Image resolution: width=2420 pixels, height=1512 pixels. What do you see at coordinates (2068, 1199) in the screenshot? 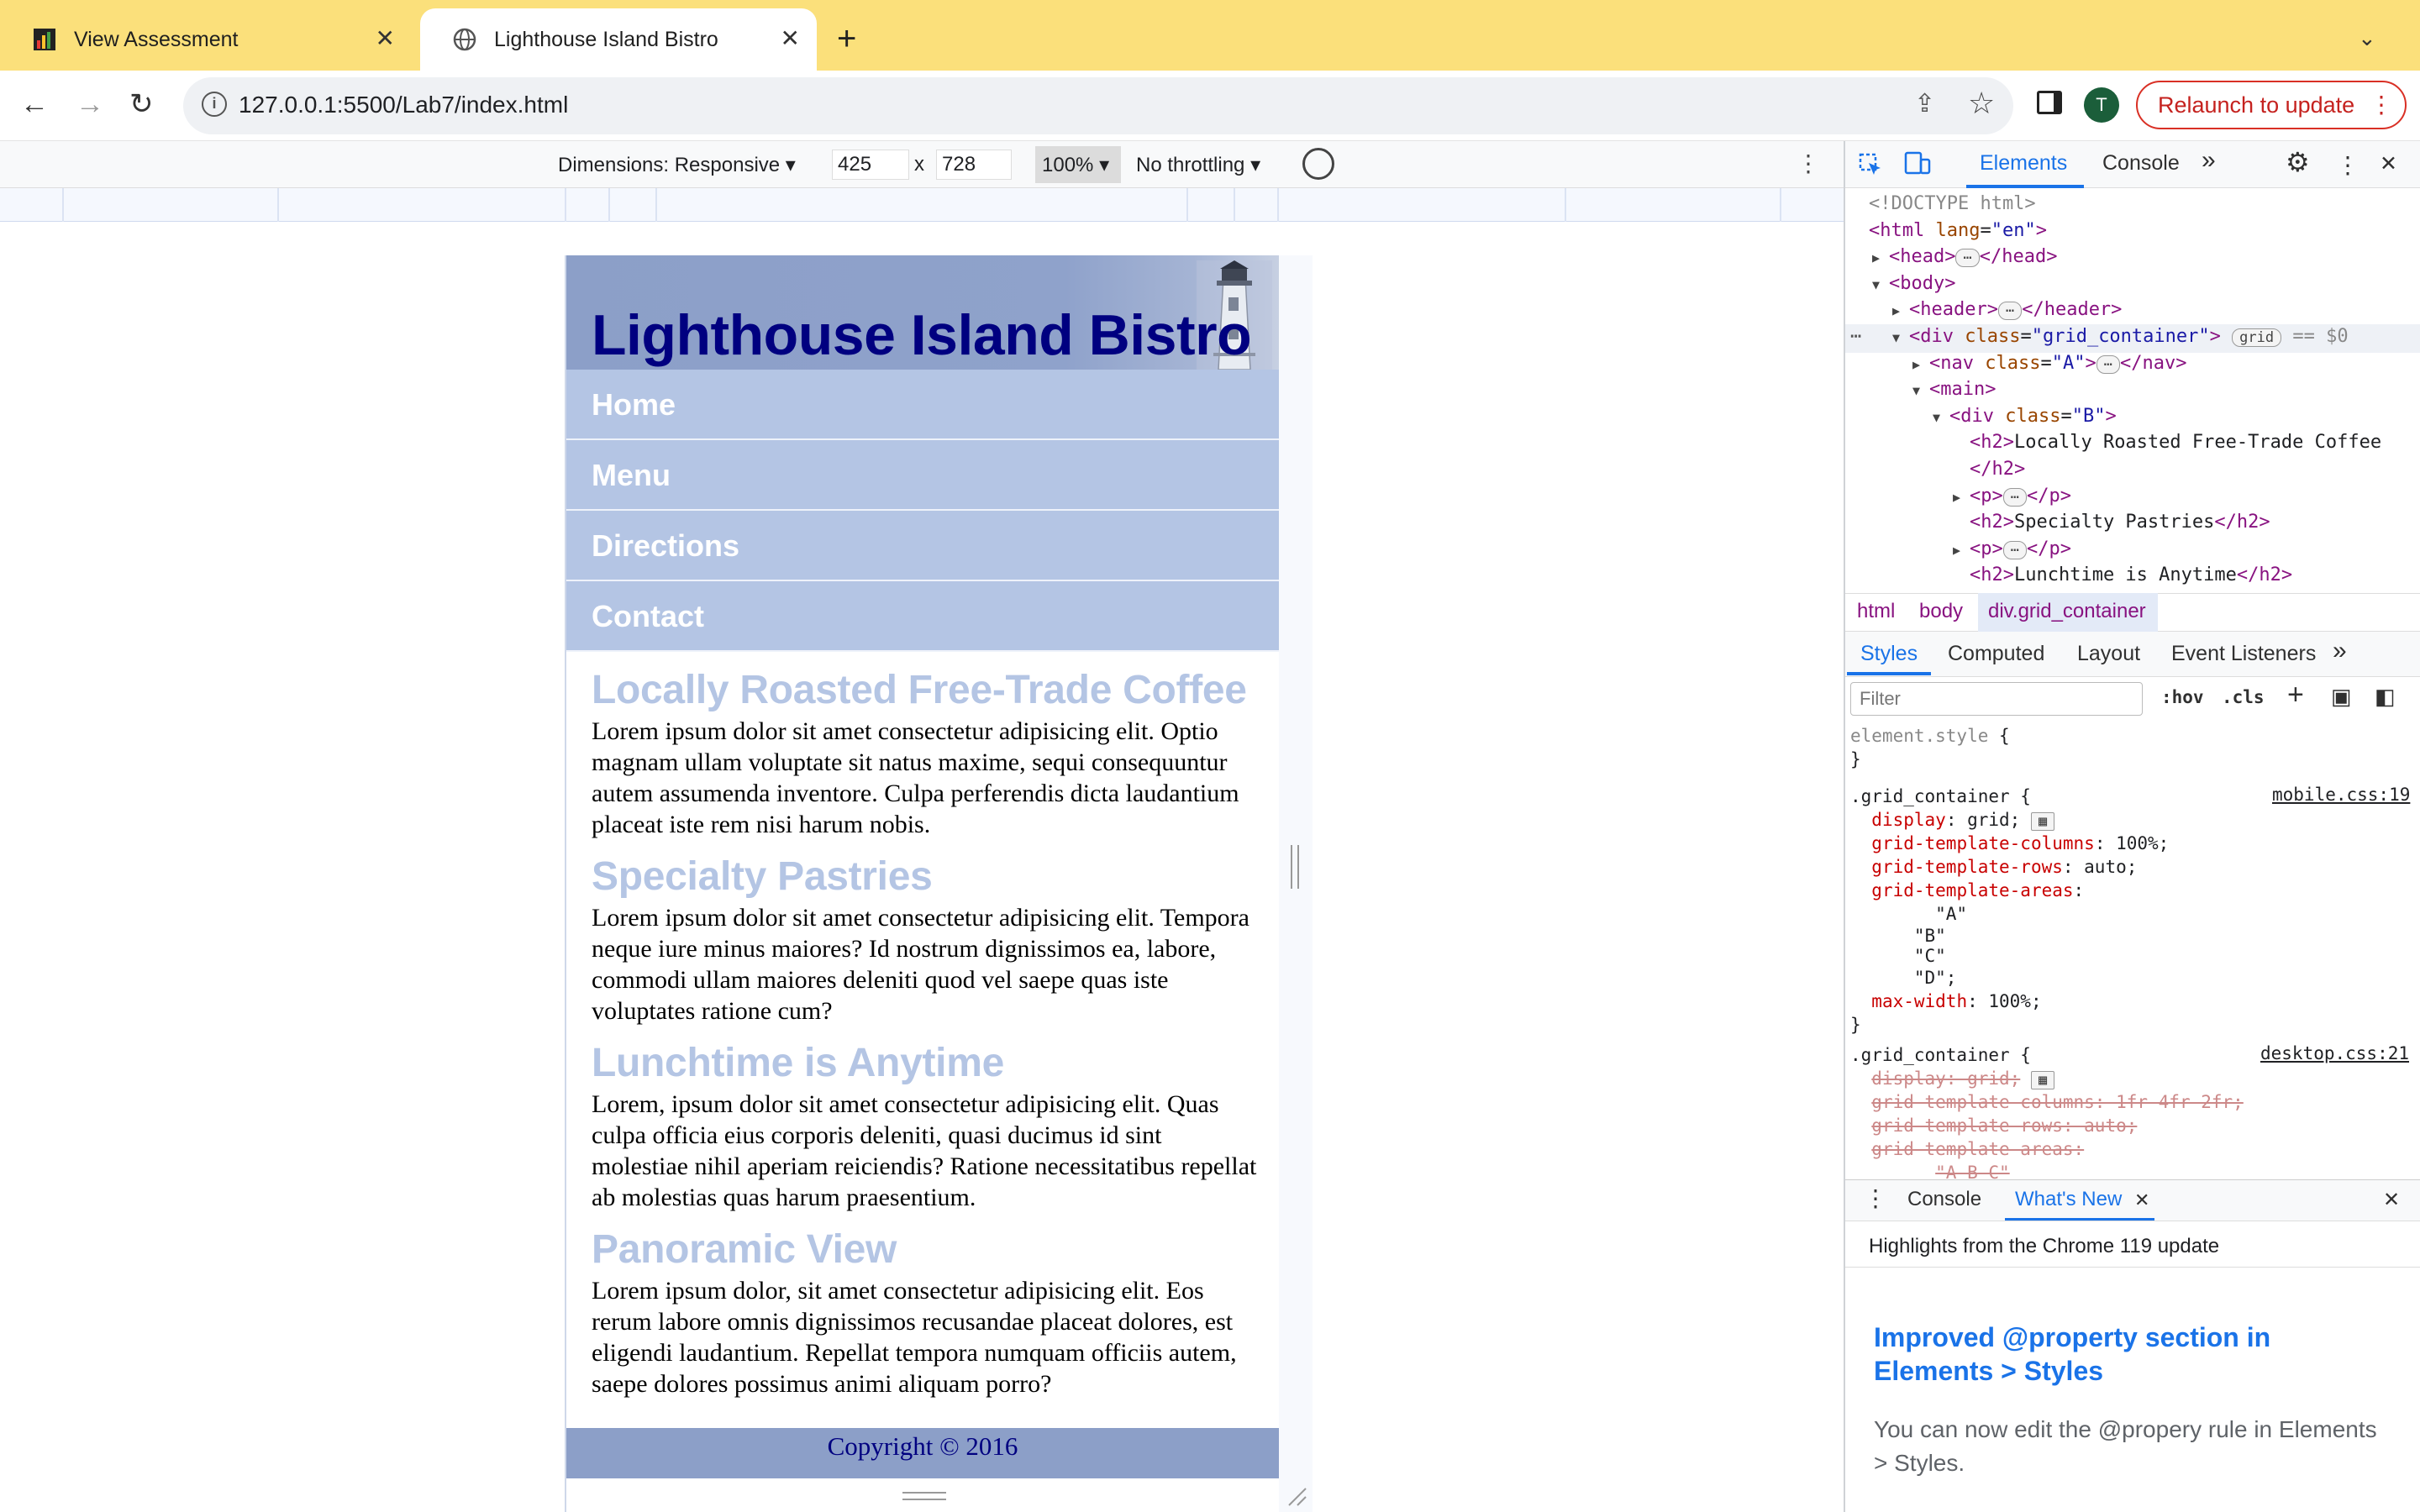
I see `drawer-tab-whats-new: What's New` at bounding box center [2068, 1199].